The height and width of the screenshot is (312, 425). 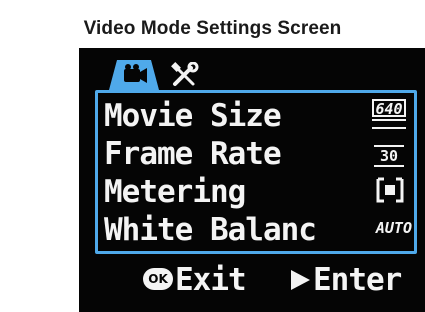 I want to click on metering-value, so click(x=390, y=190).